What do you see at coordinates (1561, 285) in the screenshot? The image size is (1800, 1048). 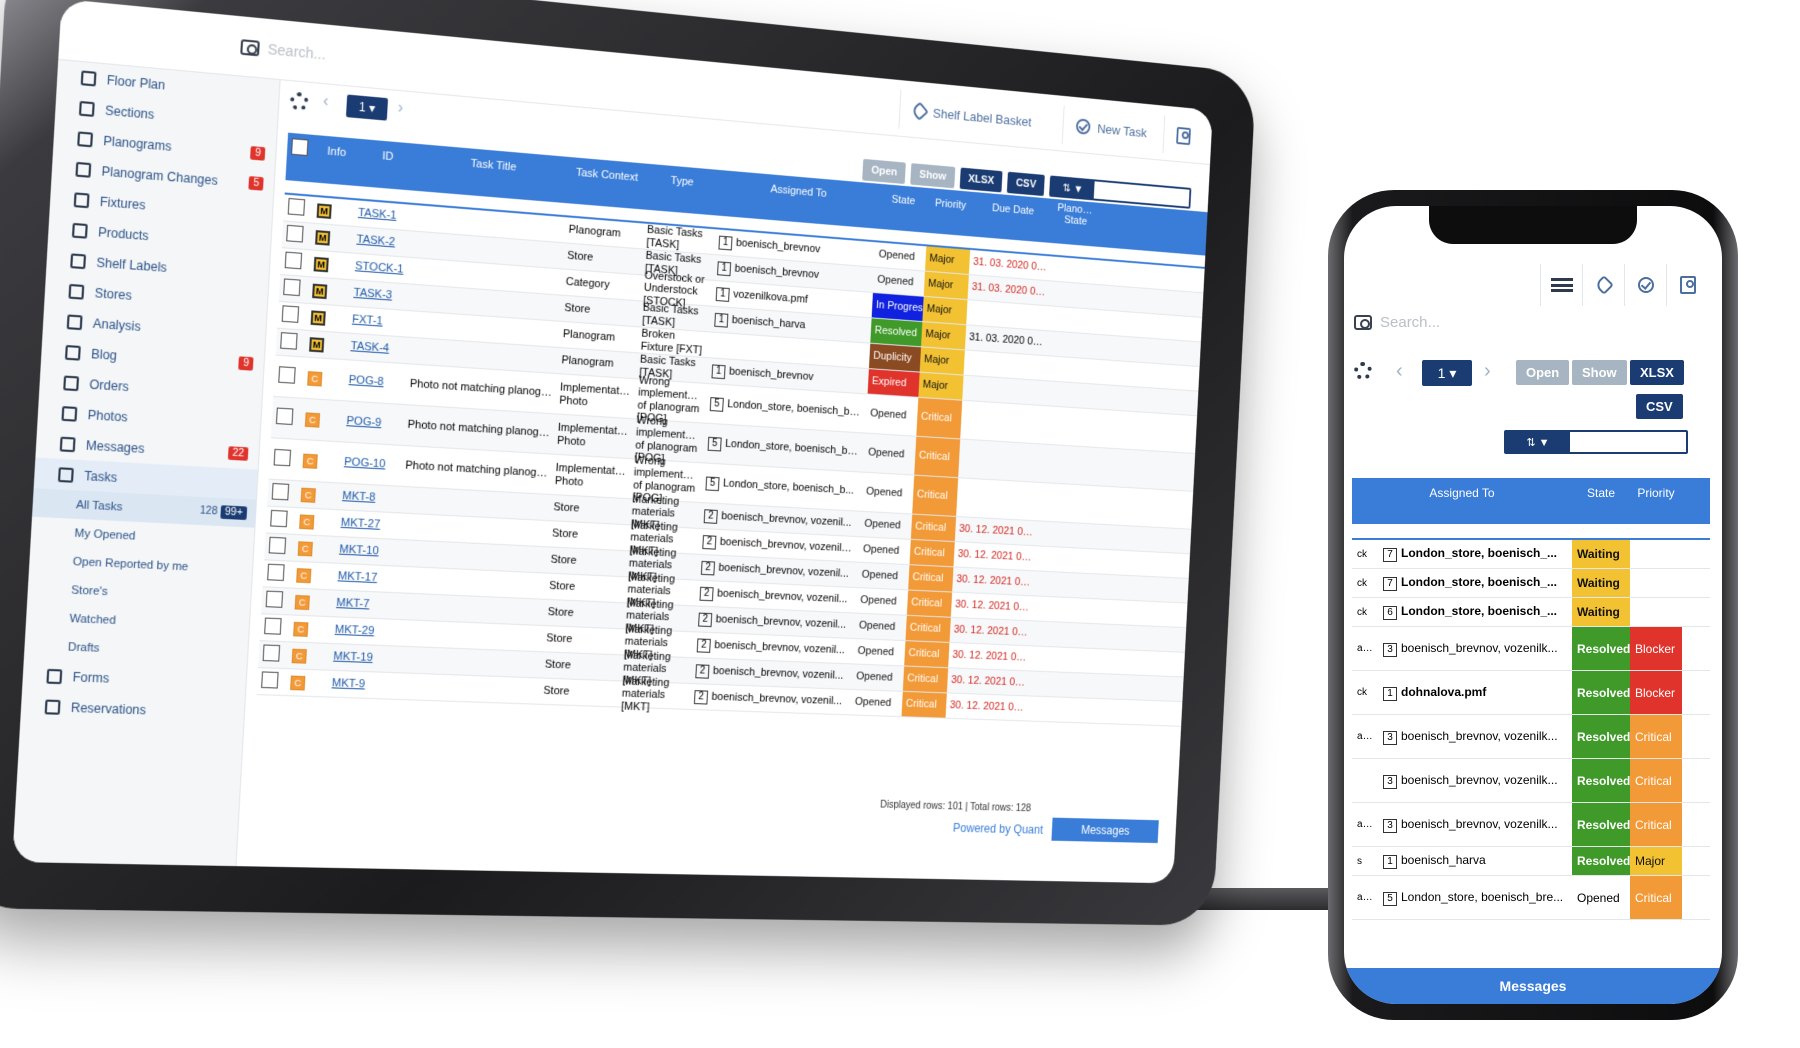 I see `menu-button` at bounding box center [1561, 285].